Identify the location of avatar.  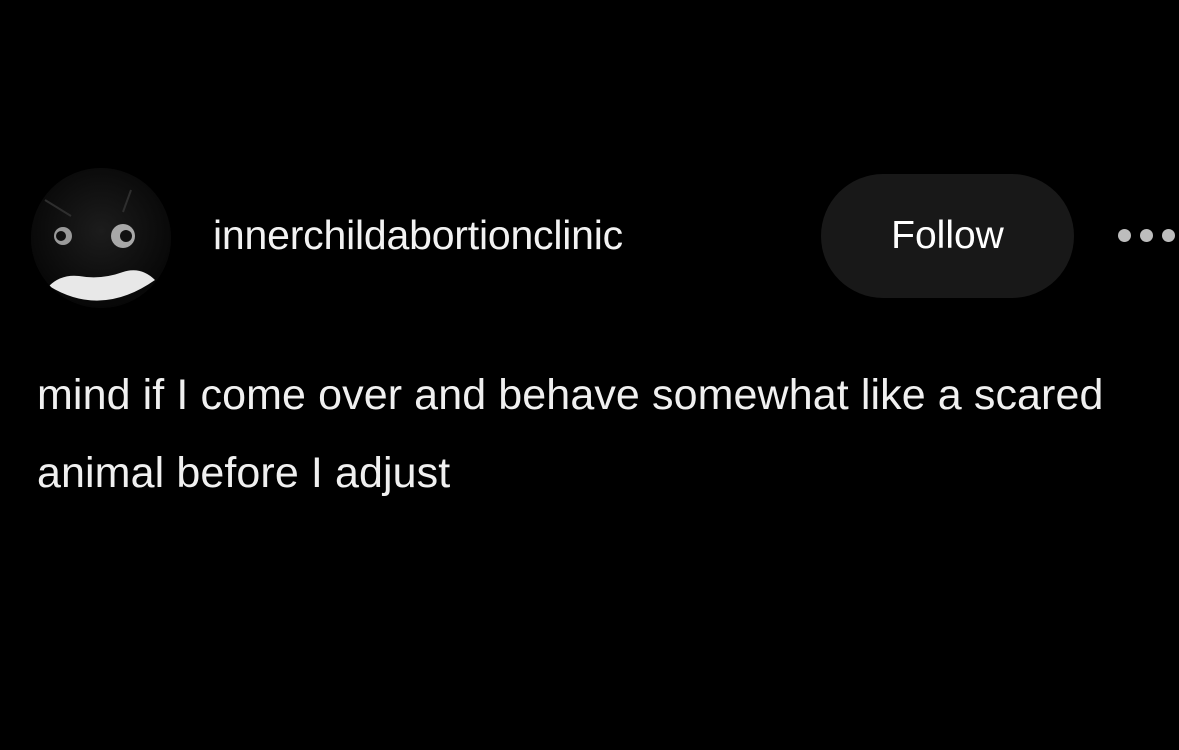
(101, 238).